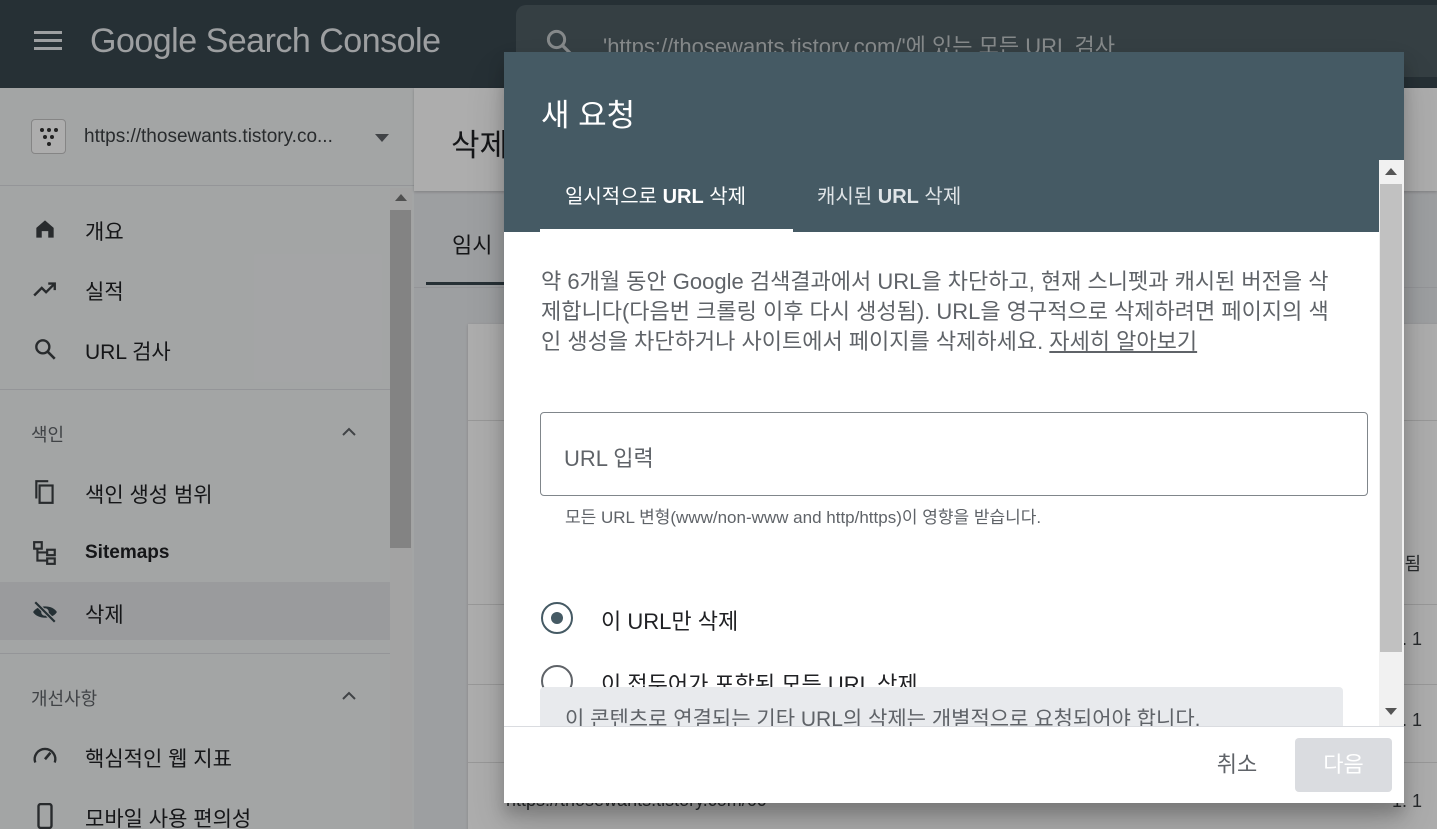 Image resolution: width=1437 pixels, height=829 pixels. Describe the element at coordinates (954, 142) in the screenshot. I see `dialog-header: 새 요청 일시적으로 URL 삭제 캐시된 URL 삭제` at that location.